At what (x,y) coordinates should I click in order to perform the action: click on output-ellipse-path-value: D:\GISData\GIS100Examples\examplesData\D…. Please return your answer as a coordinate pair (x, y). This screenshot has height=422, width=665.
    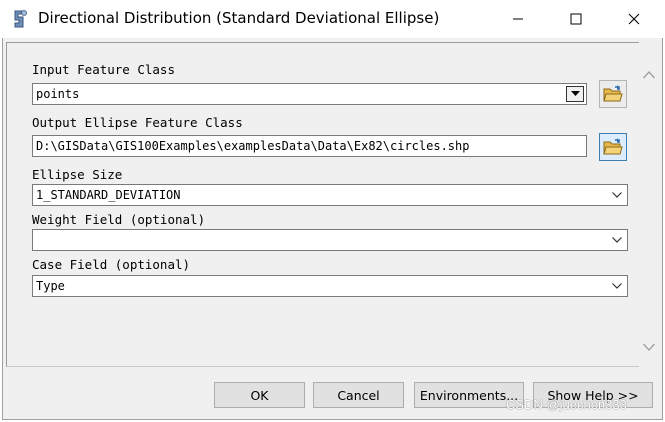
    Looking at the image, I should click on (253, 146).